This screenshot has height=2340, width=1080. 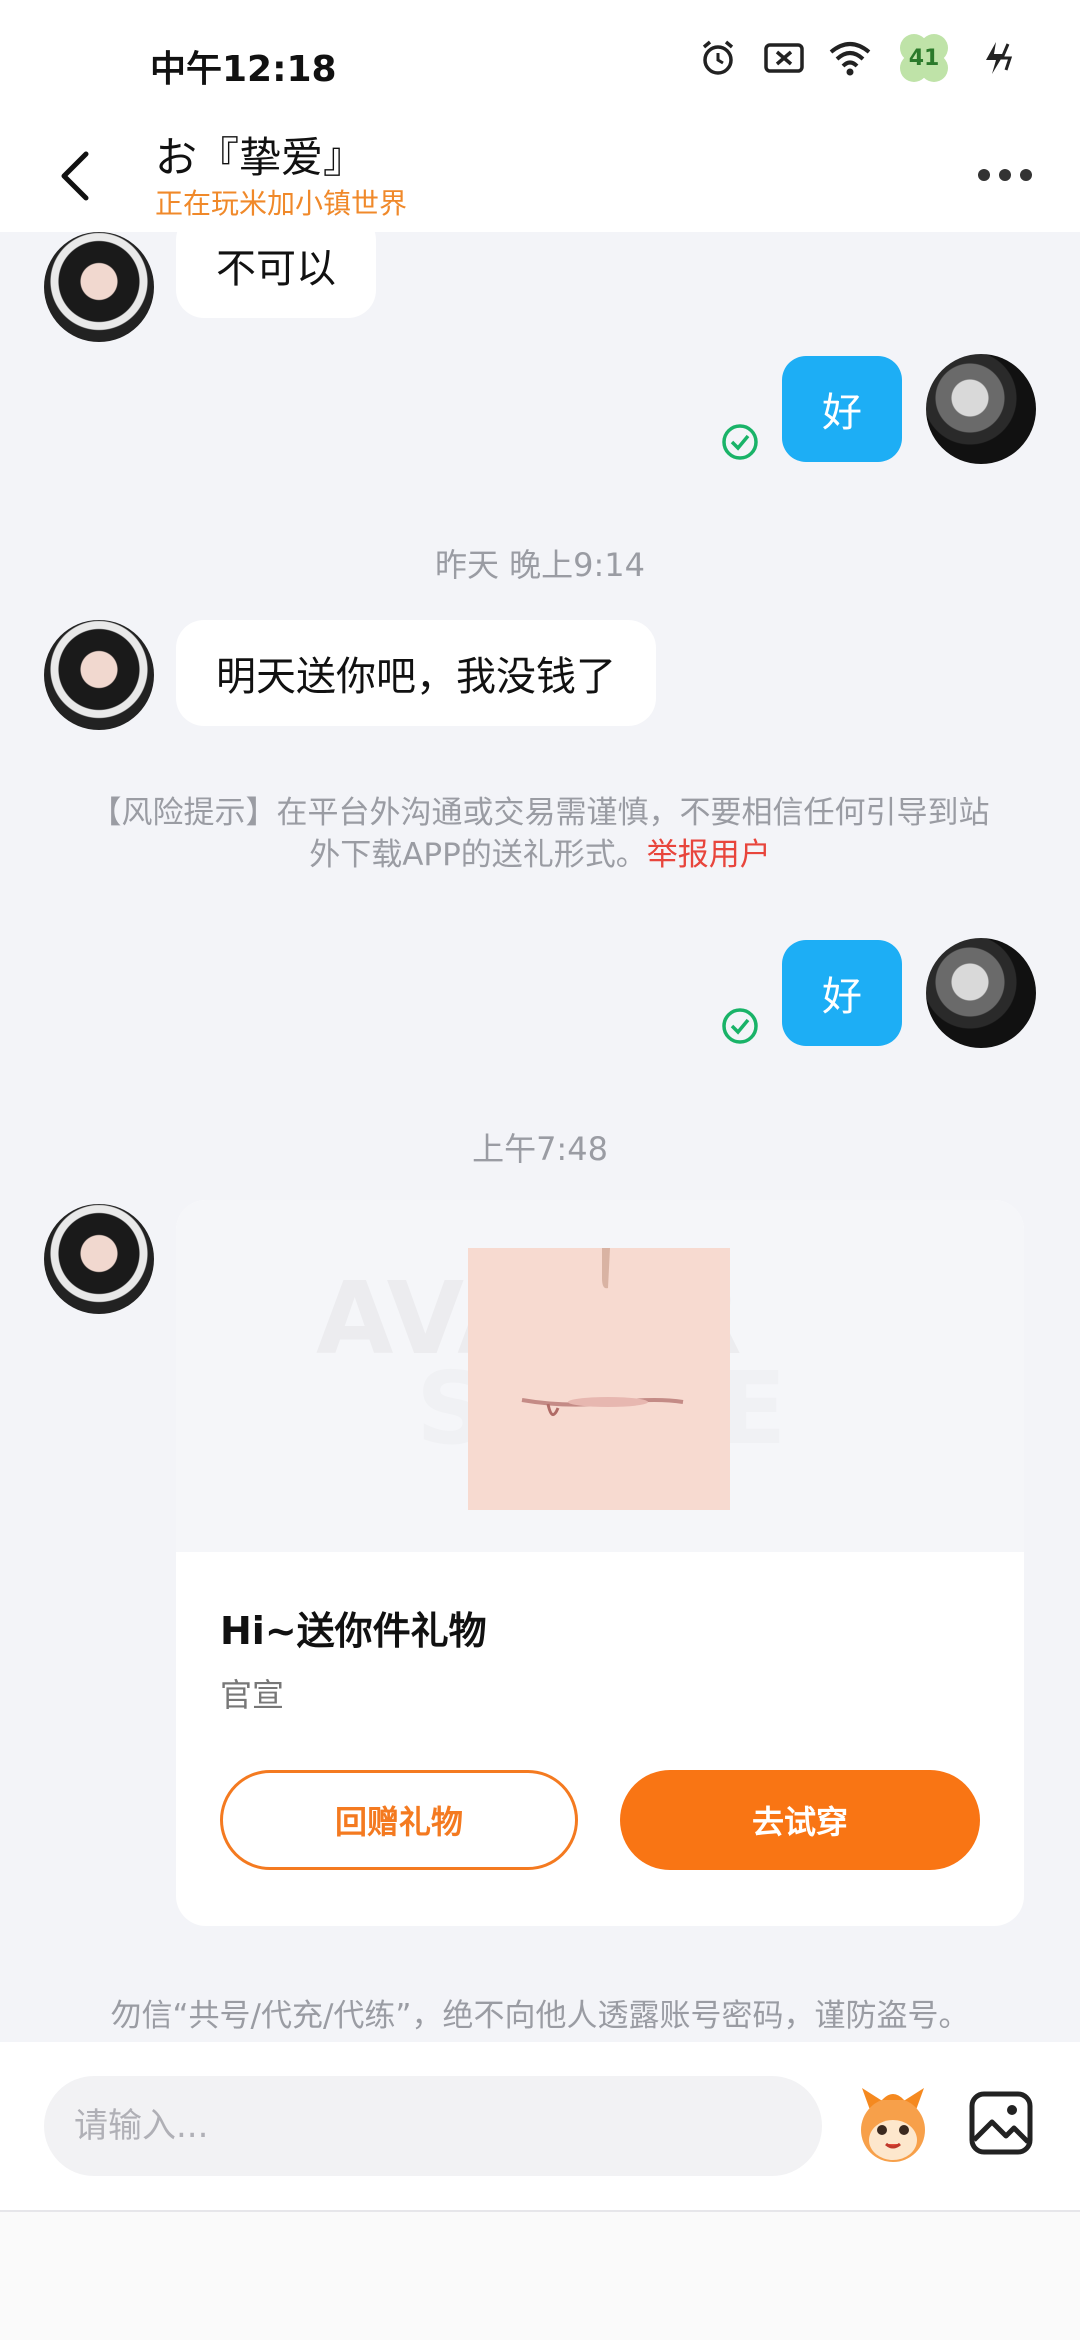 I want to click on status-bar: 中午12:18 41, so click(x=540, y=60).